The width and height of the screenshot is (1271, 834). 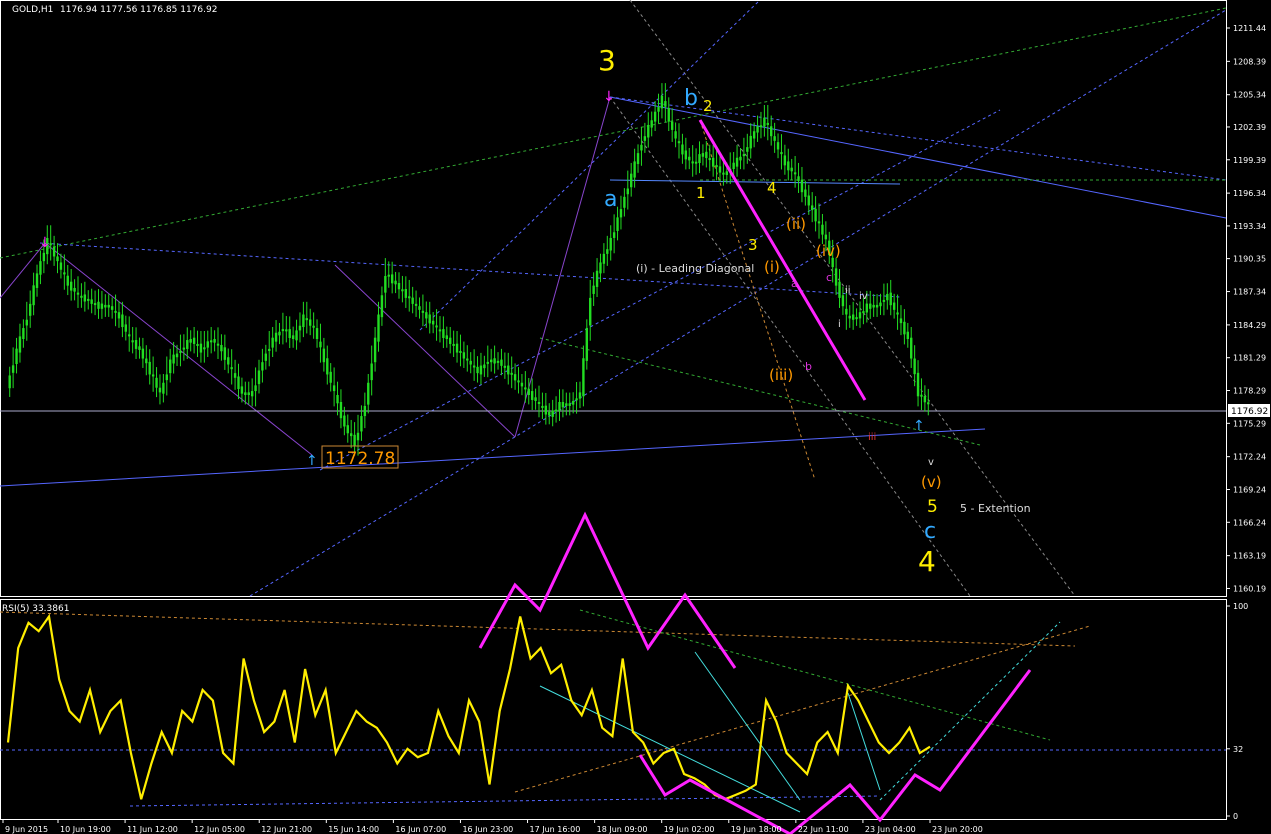 I want to click on wave-label: 1, so click(x=701, y=193).